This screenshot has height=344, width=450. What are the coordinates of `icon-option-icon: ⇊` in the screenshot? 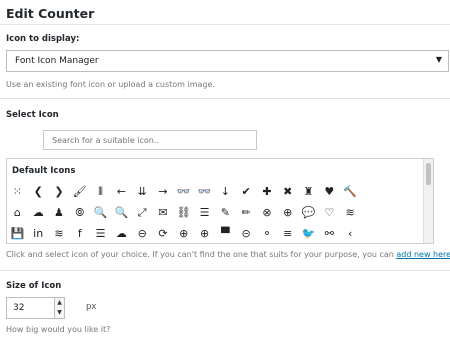 It's located at (142, 191).